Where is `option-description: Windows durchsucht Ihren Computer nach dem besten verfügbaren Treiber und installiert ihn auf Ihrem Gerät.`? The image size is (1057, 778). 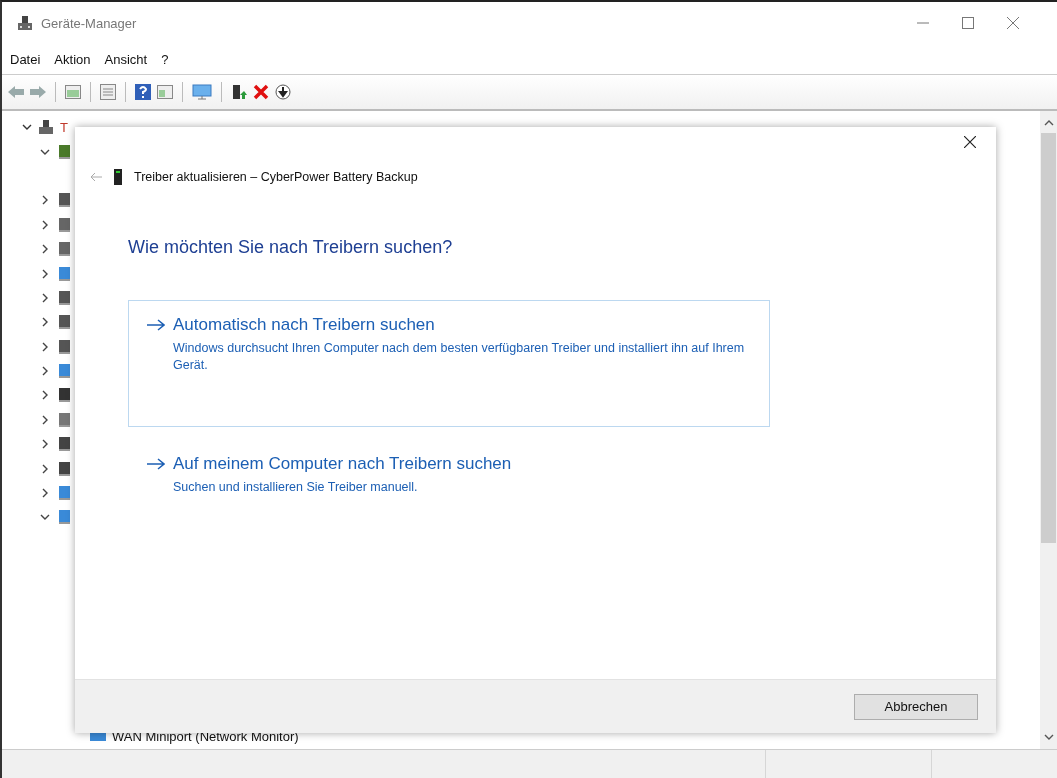
option-description: Windows durchsucht Ihren Computer nach dem besten verfügbaren Treiber und installiert ihn auf Ihrem Gerät. is located at coordinates (459, 357).